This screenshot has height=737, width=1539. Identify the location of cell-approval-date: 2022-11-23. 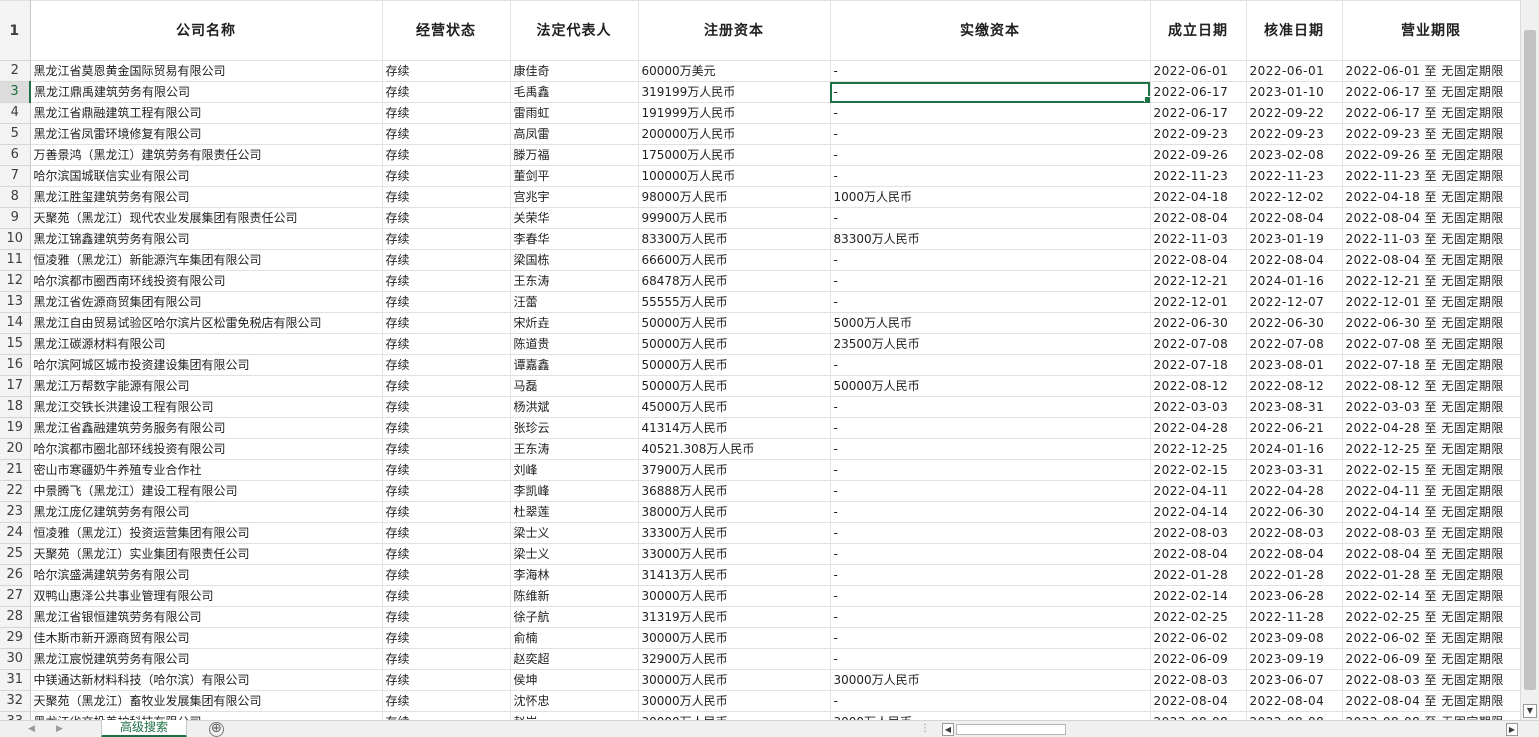
(1294, 176).